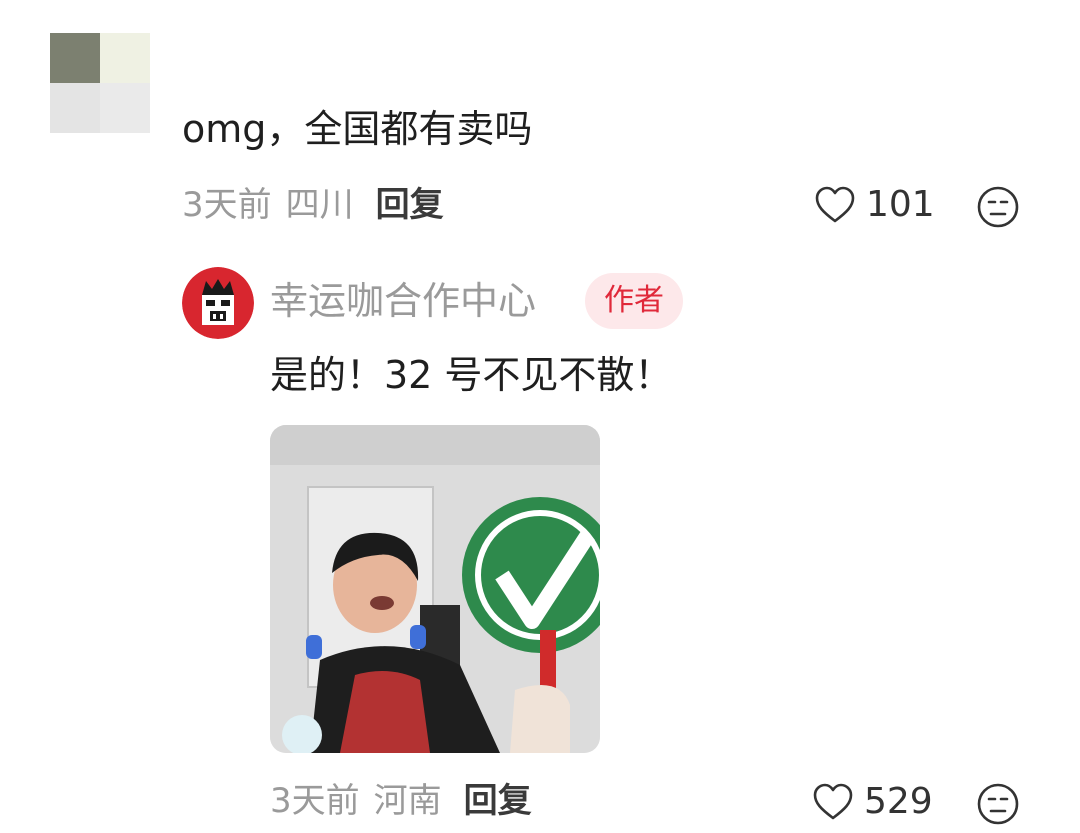 This screenshot has height=833, width=1080. I want to click on reply-time: 3天前, so click(315, 801).